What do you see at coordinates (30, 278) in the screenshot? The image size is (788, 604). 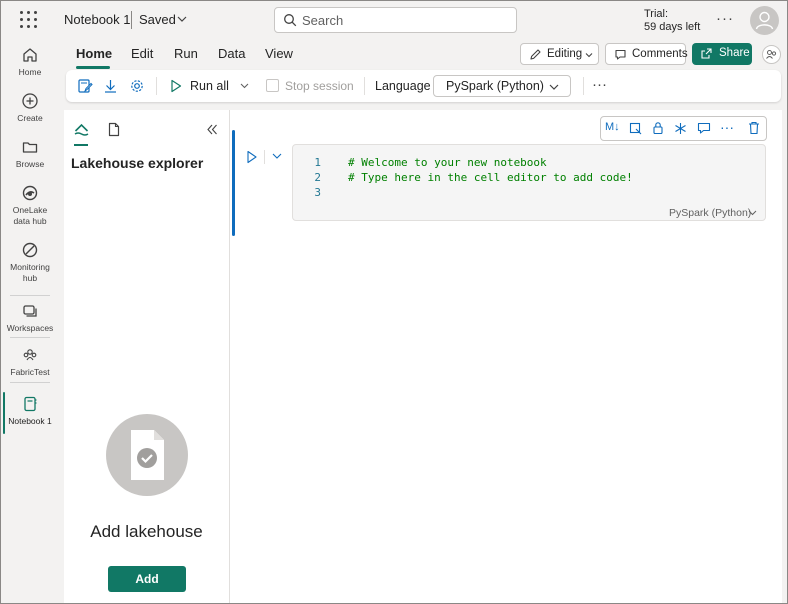 I see `nav-label-line2: hub` at bounding box center [30, 278].